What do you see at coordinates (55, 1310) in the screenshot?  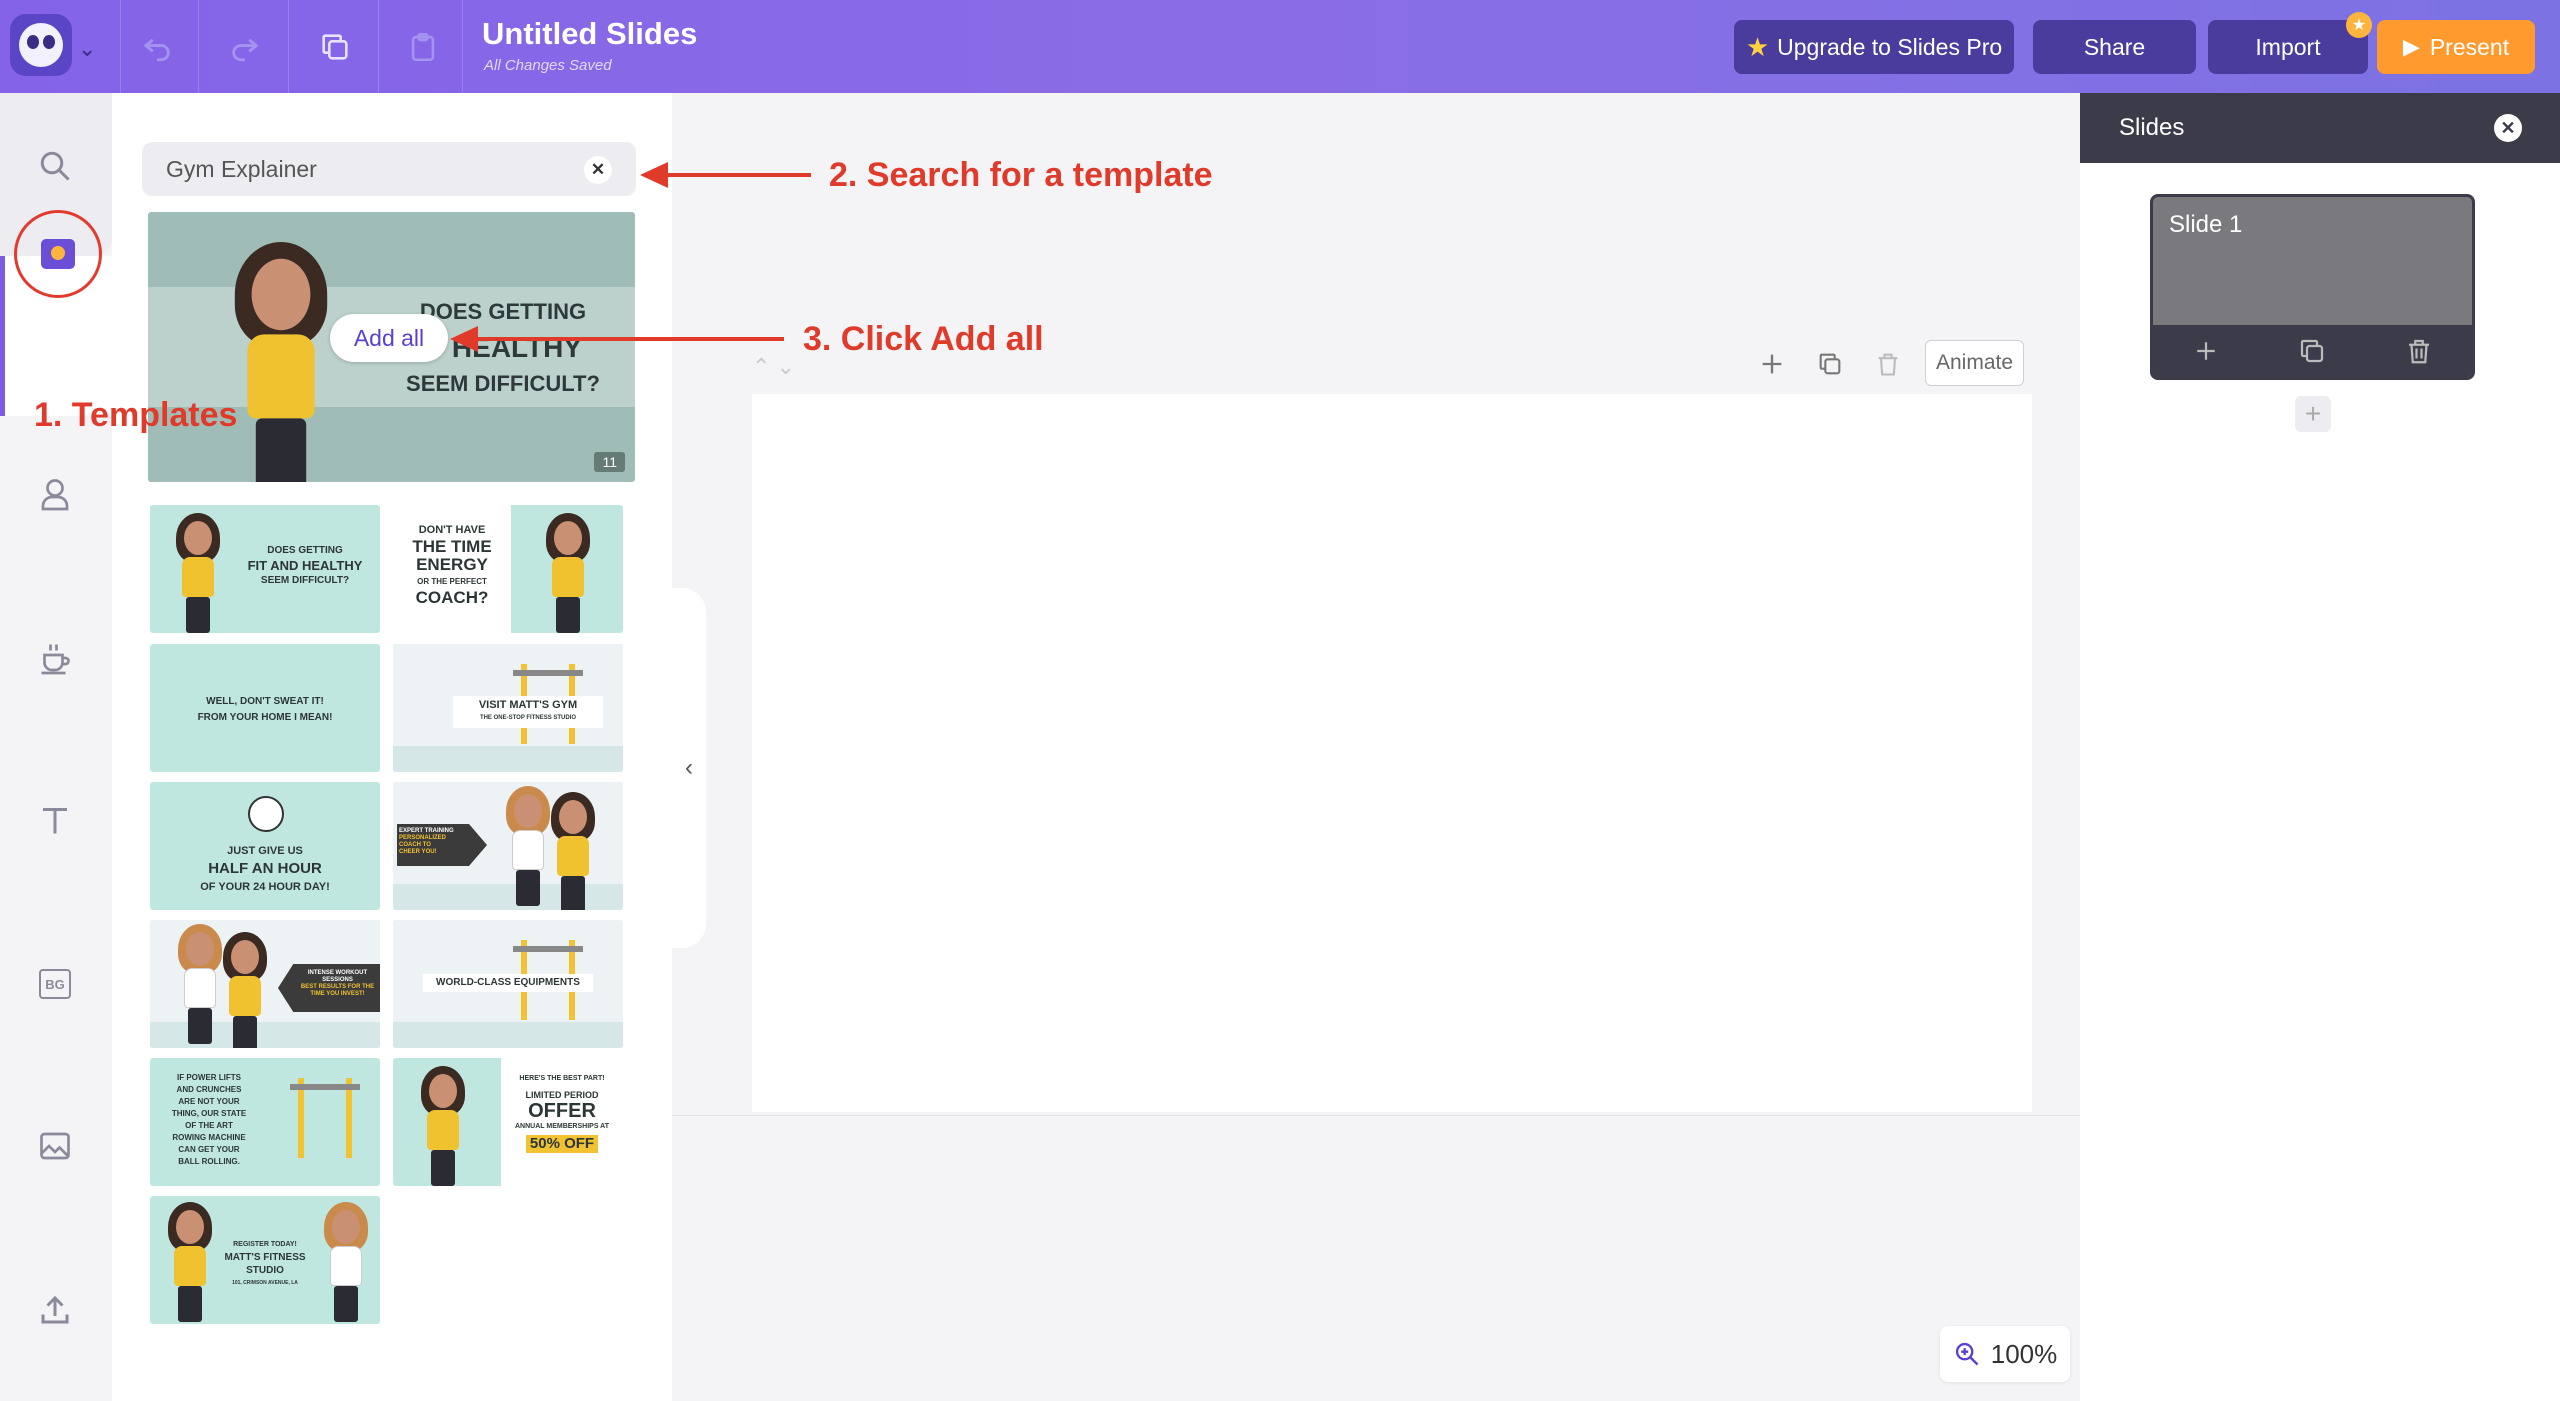 I see `upload-icon` at bounding box center [55, 1310].